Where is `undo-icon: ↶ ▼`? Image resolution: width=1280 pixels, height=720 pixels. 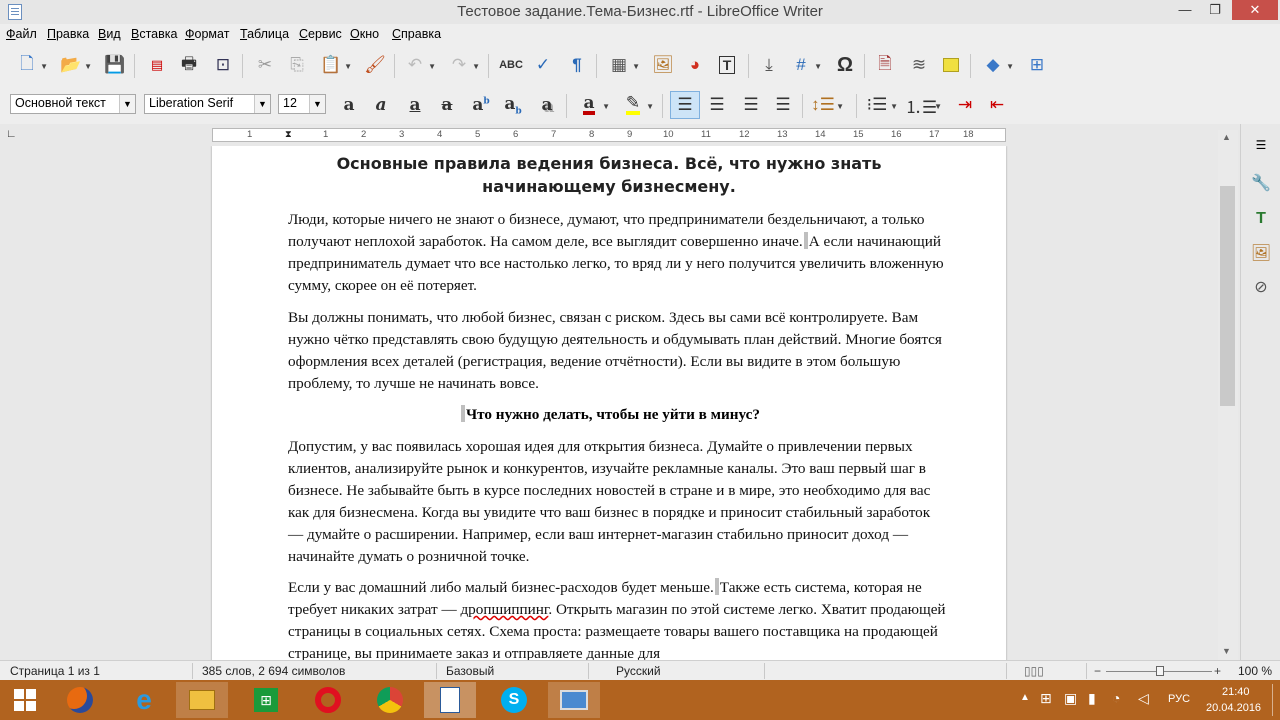 undo-icon: ↶ ▼ is located at coordinates (419, 65).